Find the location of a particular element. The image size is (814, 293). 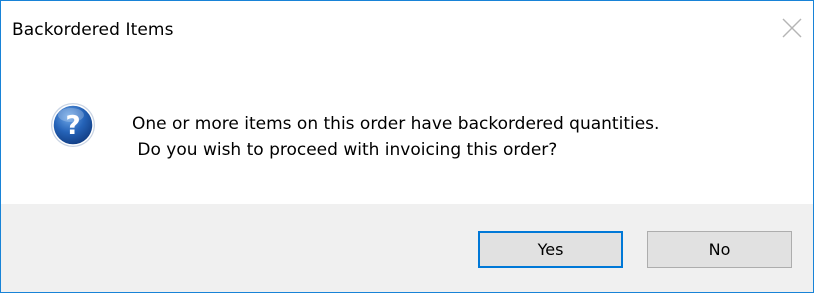

dialog-title: Backordered Items is located at coordinates (93, 30).